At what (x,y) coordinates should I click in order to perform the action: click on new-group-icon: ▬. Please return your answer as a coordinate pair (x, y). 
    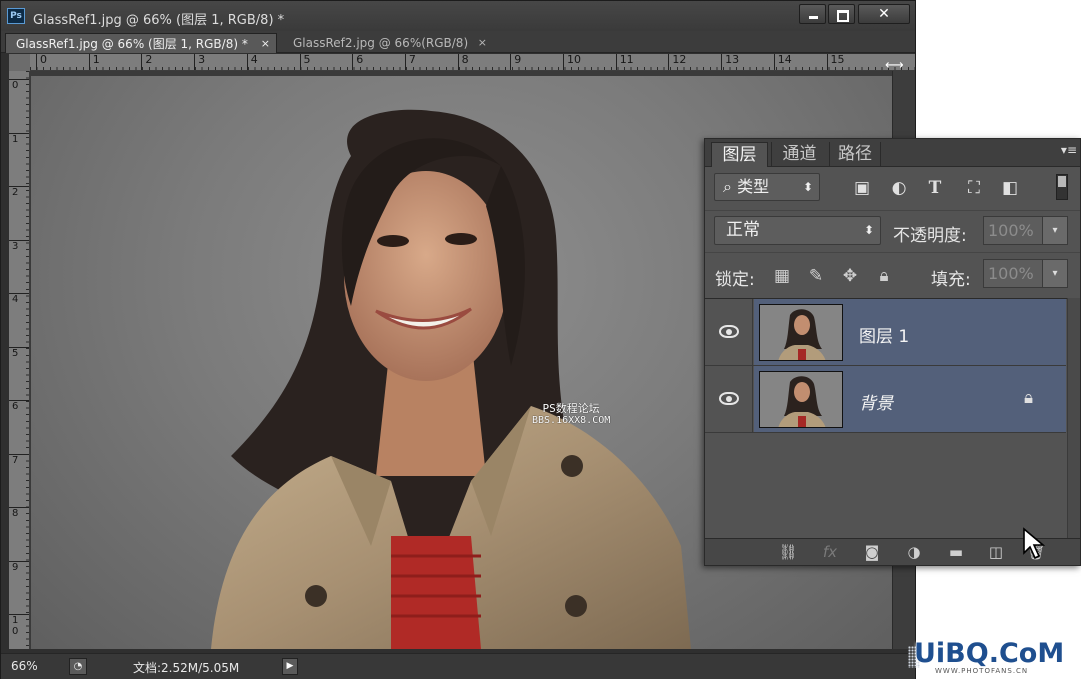
    Looking at the image, I should click on (956, 552).